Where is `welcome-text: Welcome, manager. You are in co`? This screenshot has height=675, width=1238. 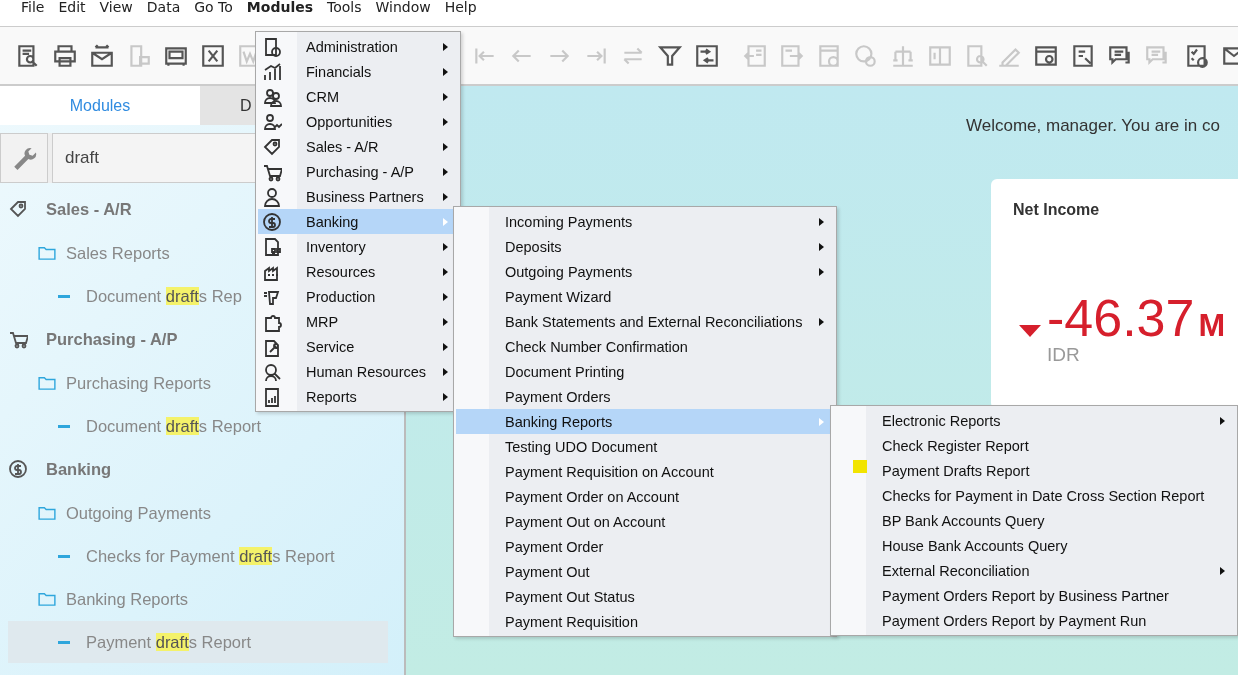
welcome-text: Welcome, manager. You are in co is located at coordinates (1093, 126).